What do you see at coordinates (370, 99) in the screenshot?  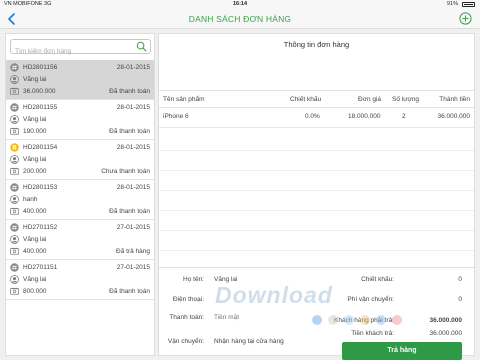 I see `col-price: Đơn giá` at bounding box center [370, 99].